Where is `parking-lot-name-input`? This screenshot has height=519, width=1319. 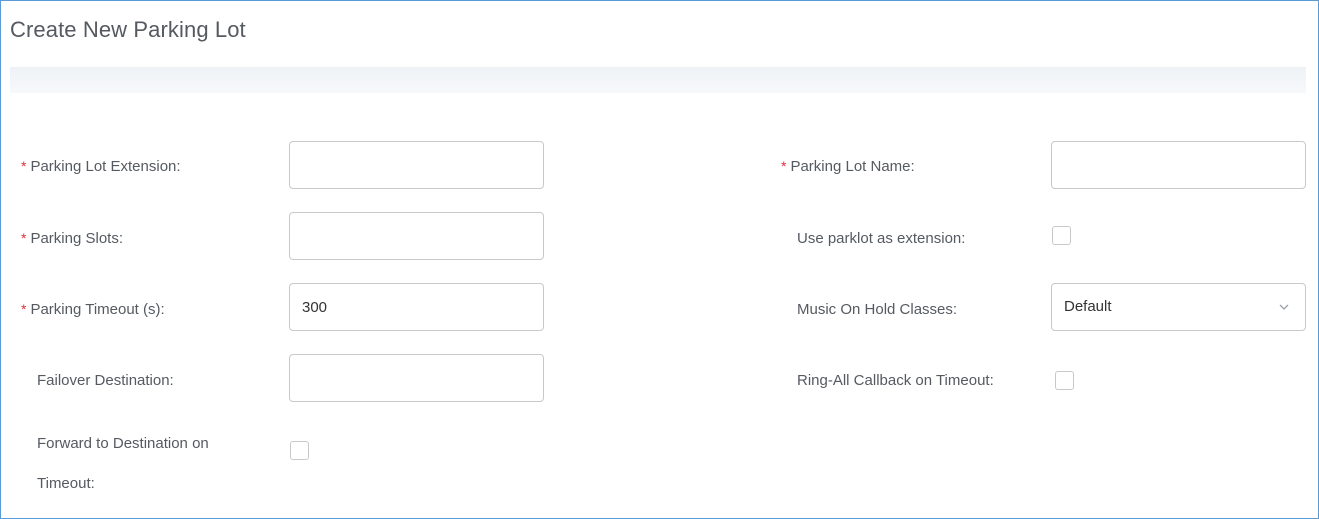
parking-lot-name-input is located at coordinates (1178, 165).